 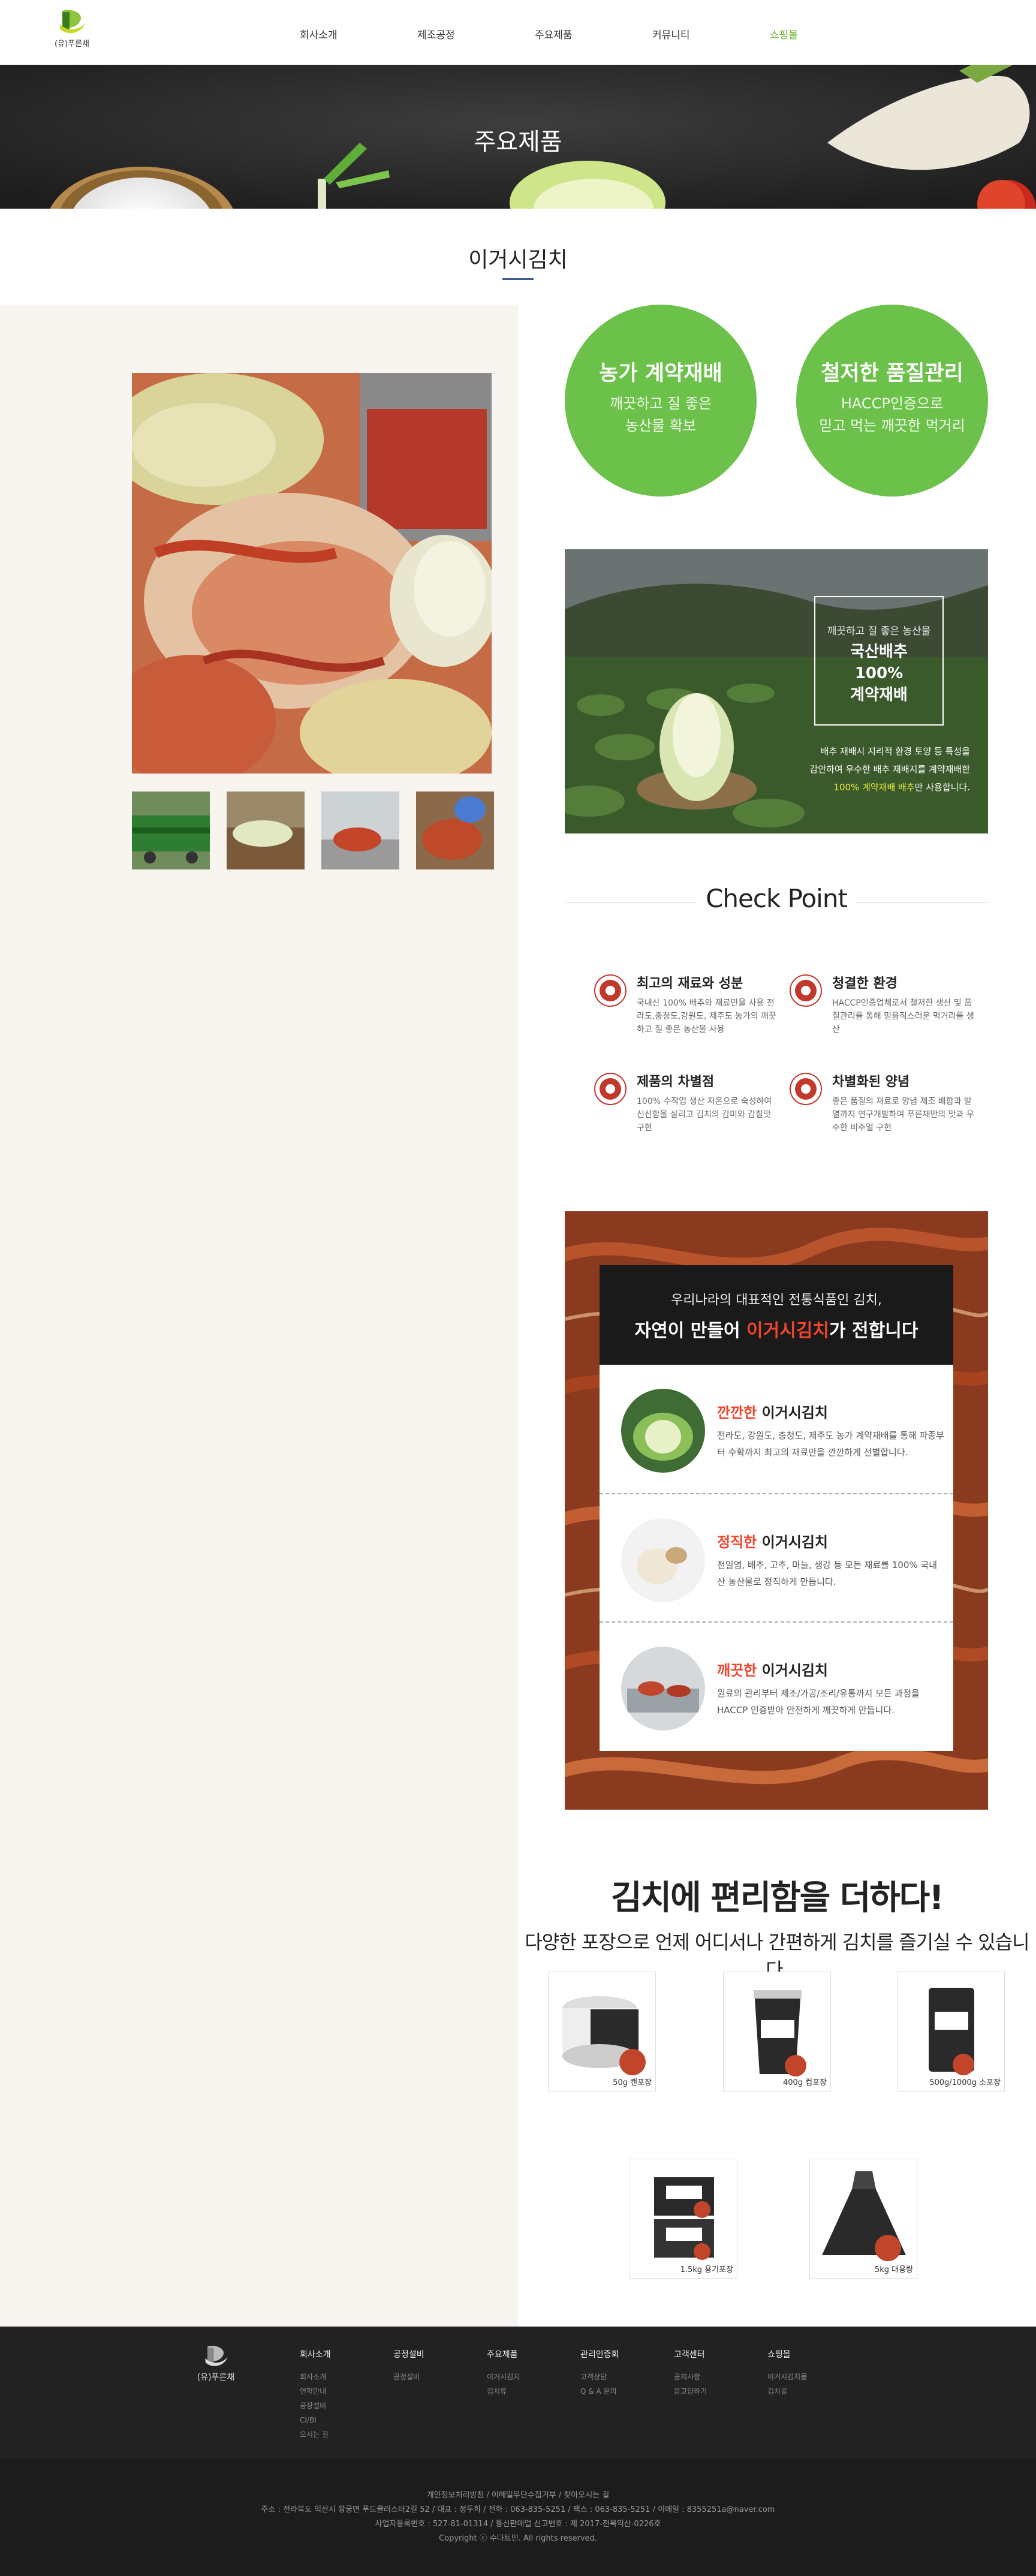 I want to click on factory-photo, so click(x=663, y=1689).